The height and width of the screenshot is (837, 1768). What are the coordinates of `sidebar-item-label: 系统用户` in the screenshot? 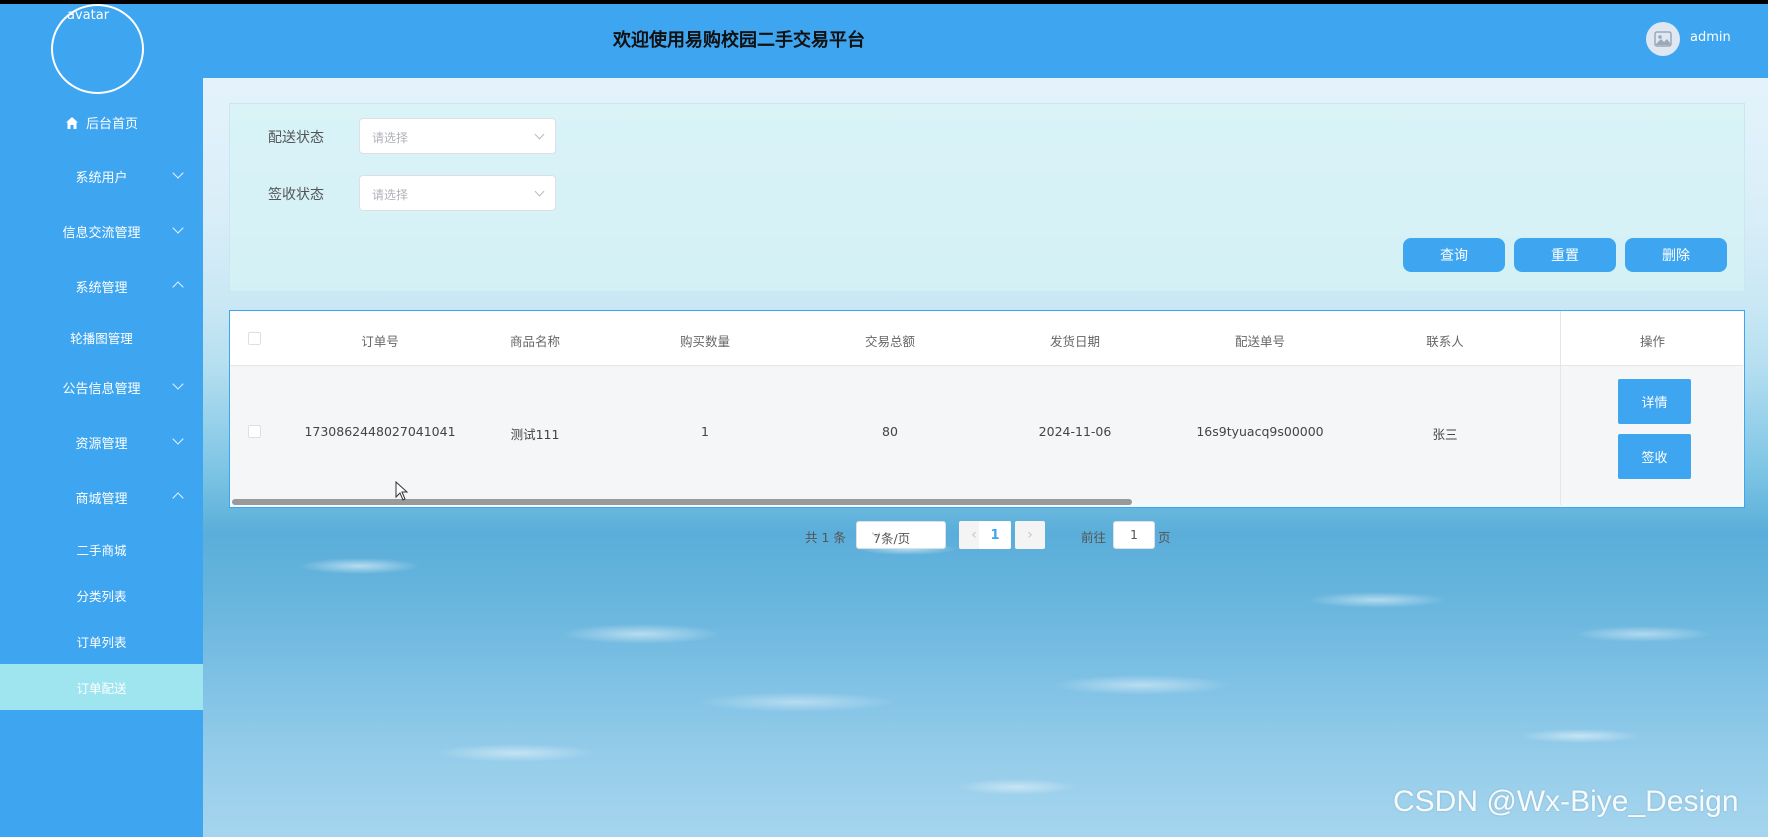 It's located at (101, 178).